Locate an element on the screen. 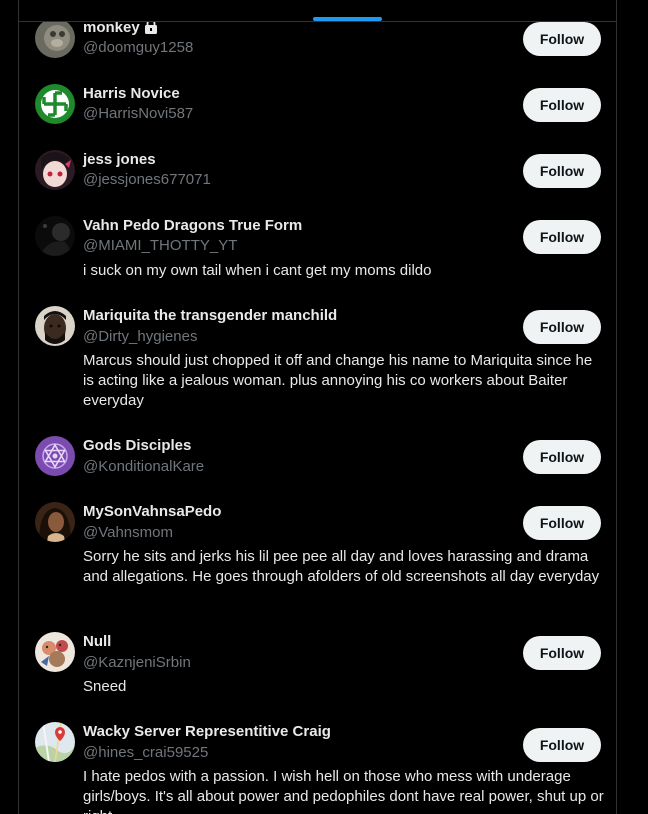 This screenshot has height=814, width=648. user-handle: @MIAMI_THOTTY_YT is located at coordinates (160, 246).